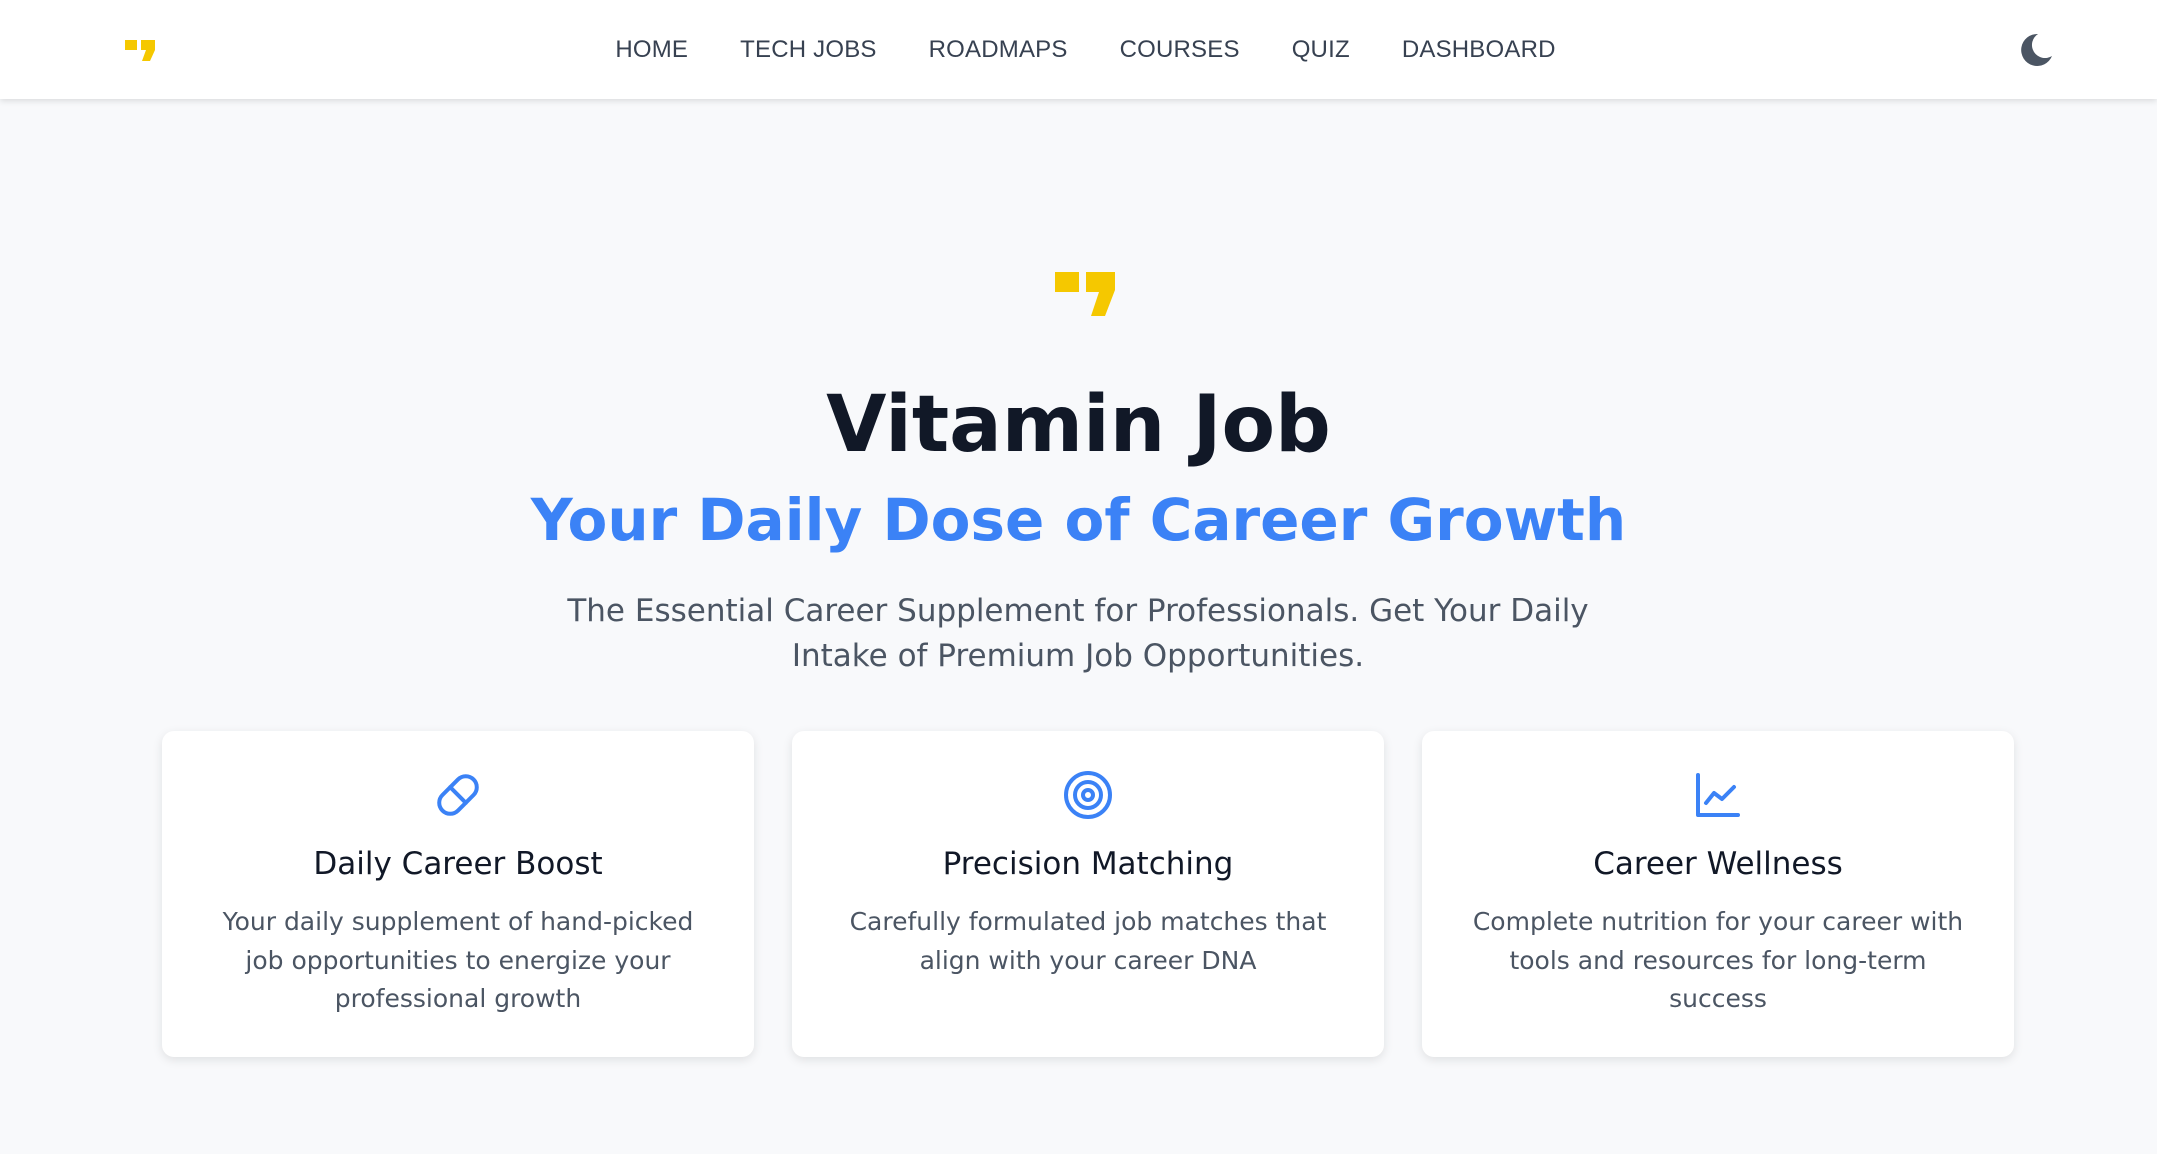 The height and width of the screenshot is (1154, 2157). Describe the element at coordinates (458, 864) in the screenshot. I see `card-title: Daily Career Boost` at that location.